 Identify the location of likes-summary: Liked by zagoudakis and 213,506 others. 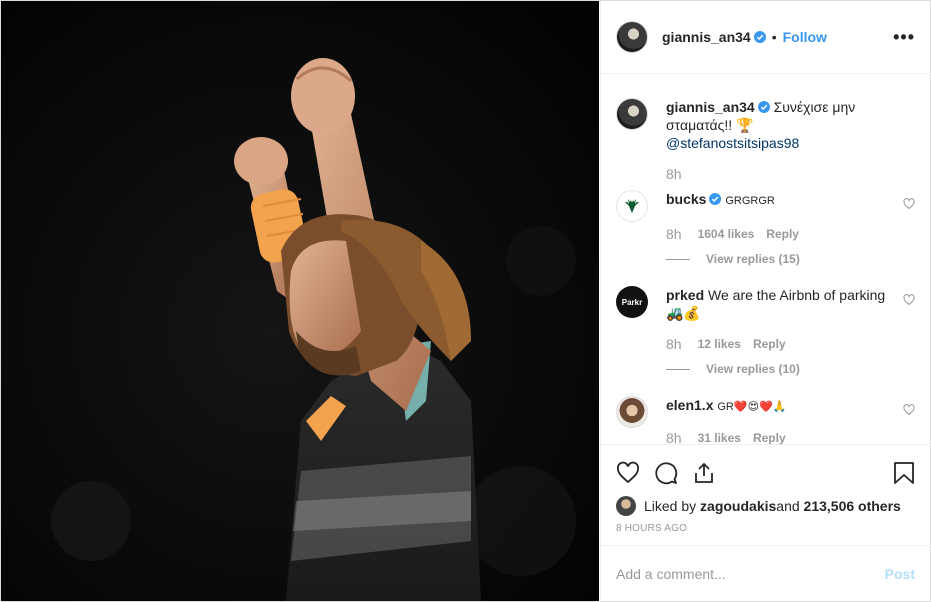
(766, 506).